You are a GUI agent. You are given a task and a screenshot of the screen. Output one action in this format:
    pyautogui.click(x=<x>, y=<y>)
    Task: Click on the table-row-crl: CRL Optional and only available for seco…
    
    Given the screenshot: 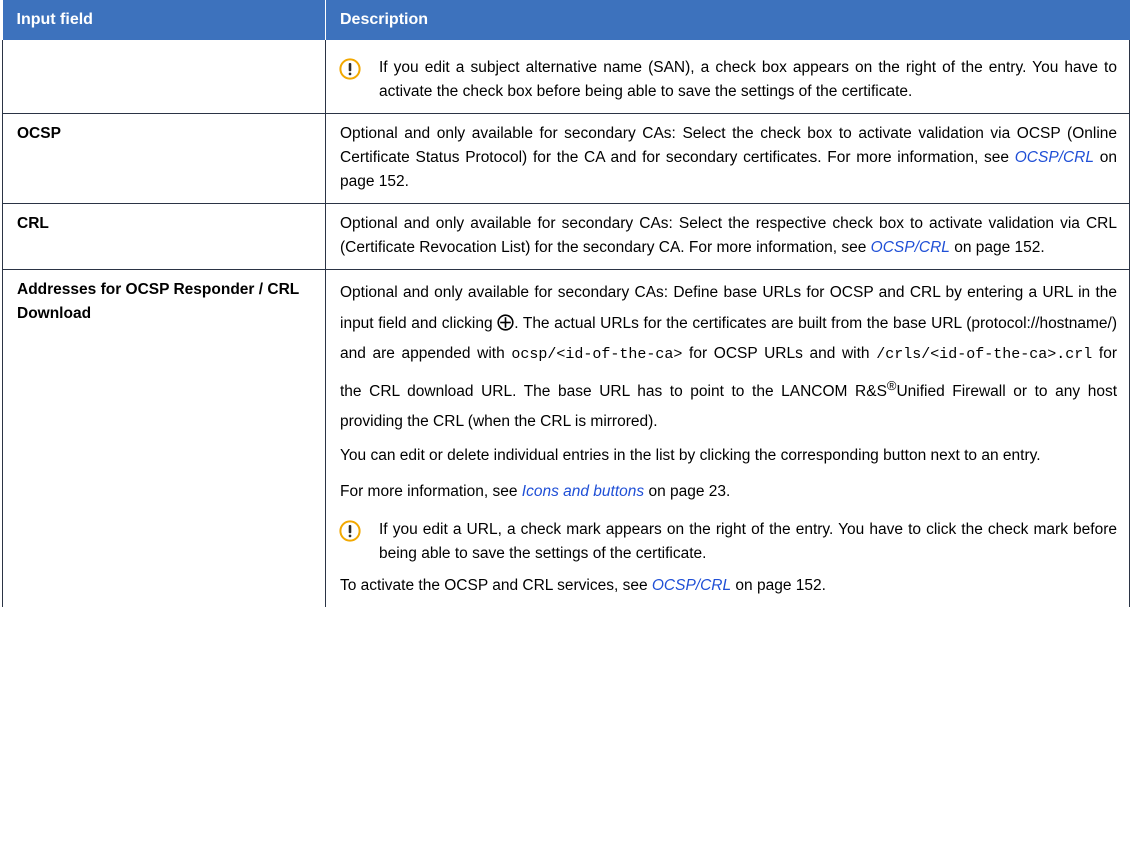 What is the action you would take?
    pyautogui.click(x=566, y=236)
    